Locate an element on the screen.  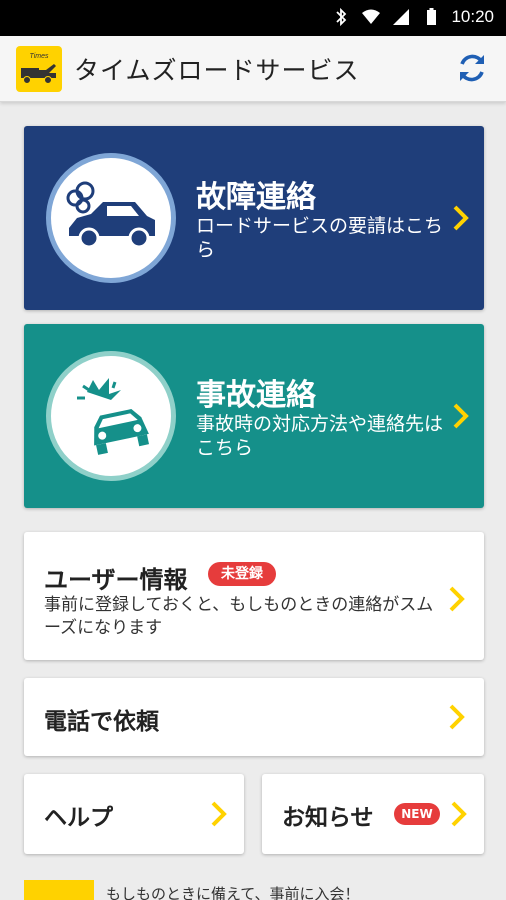
membership-banner: もしものときに備えて、事前に入会！ is located at coordinates (254, 889).